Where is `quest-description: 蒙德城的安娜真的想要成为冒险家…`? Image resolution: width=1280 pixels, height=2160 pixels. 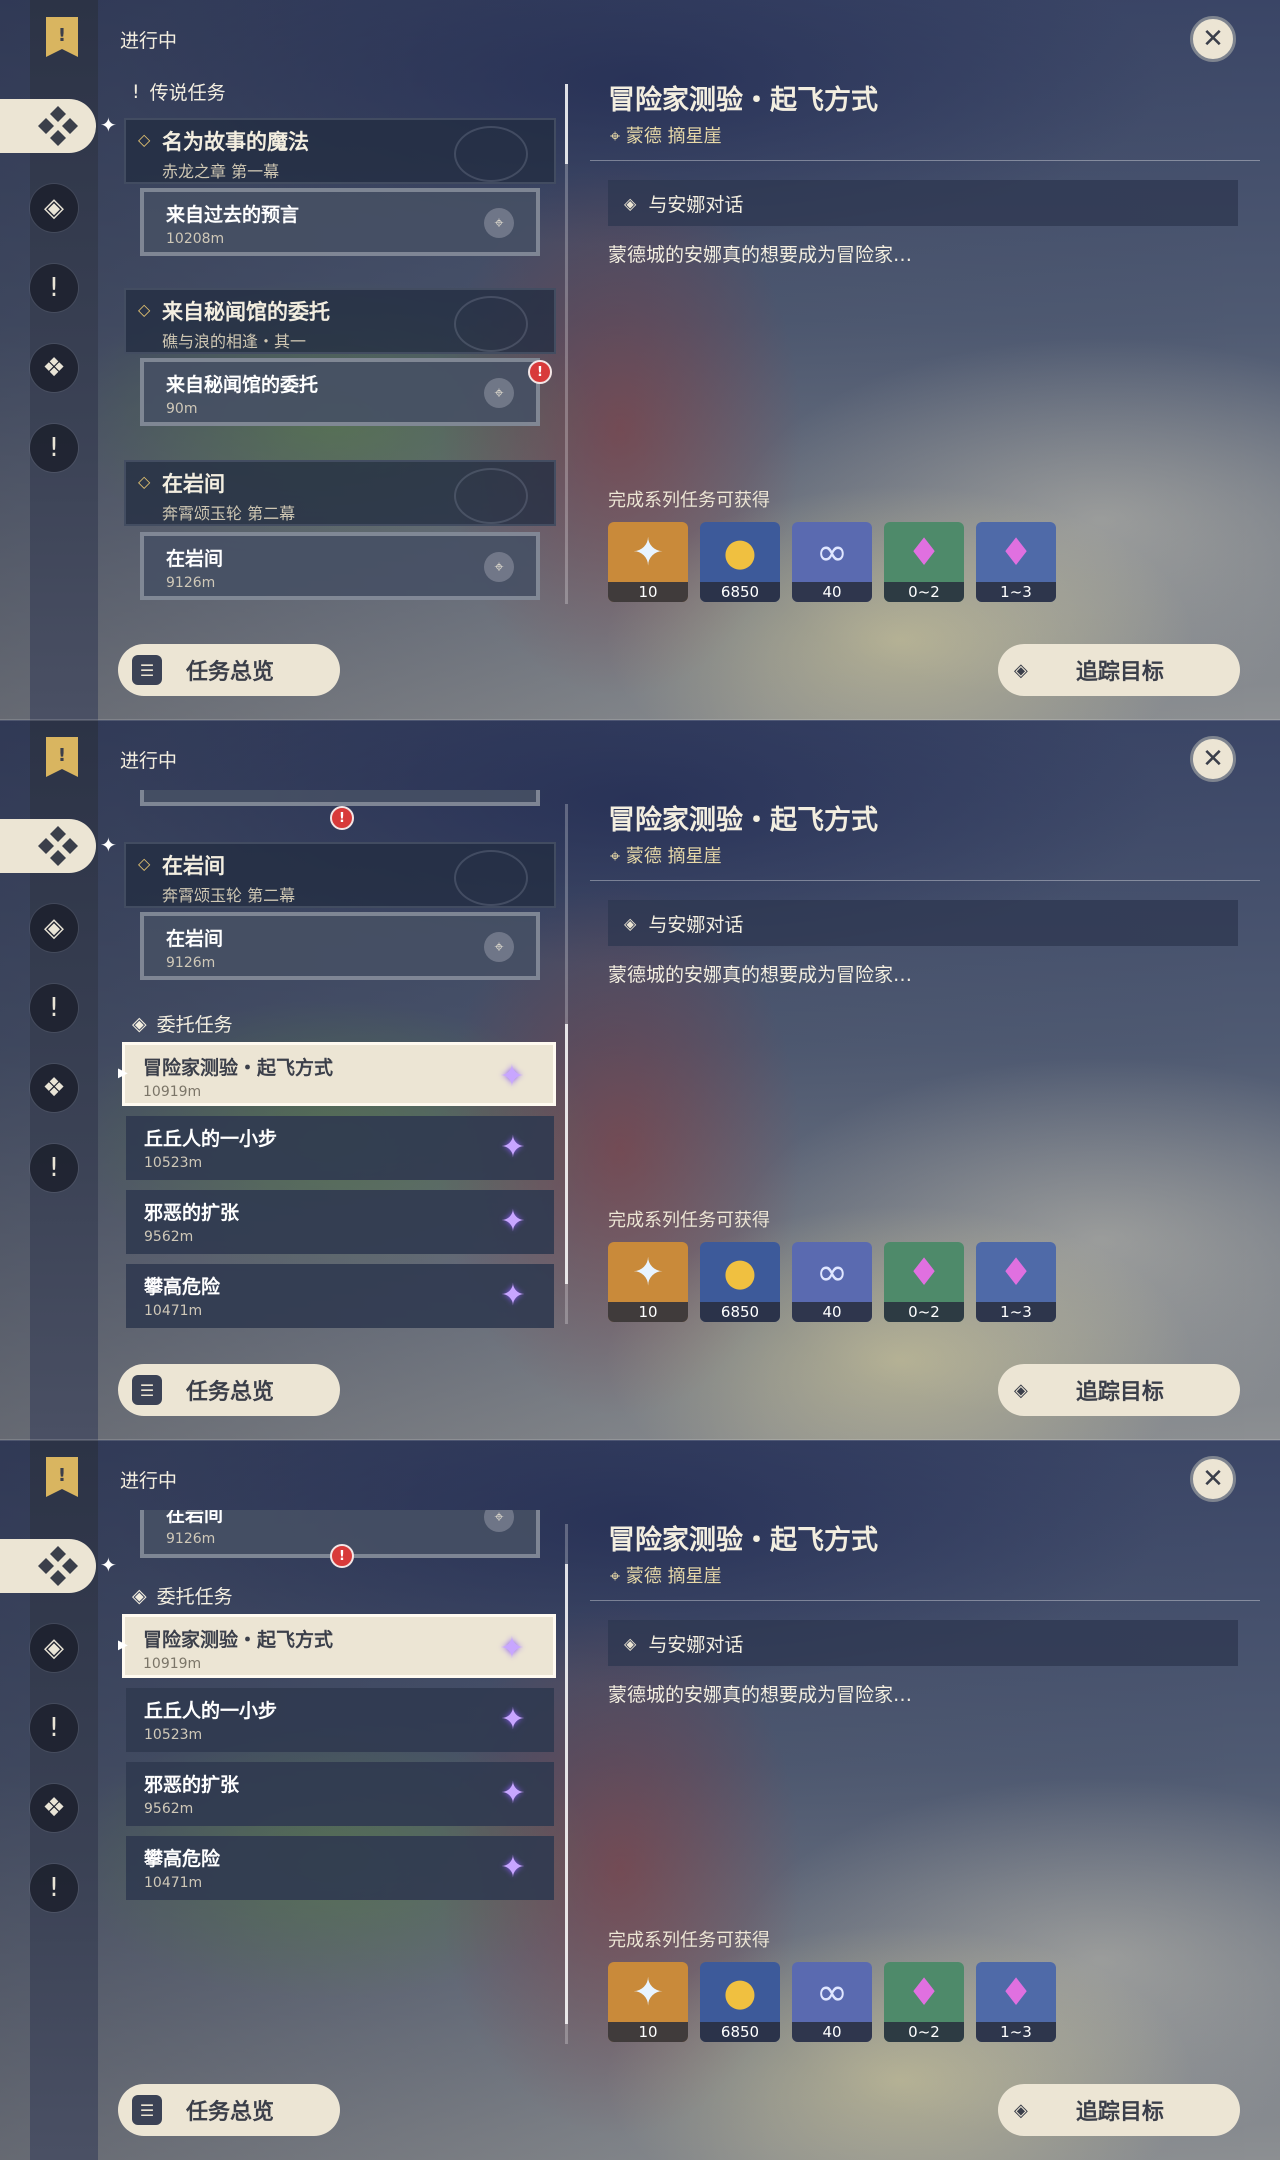 quest-description: 蒙德城的安娜真的想要成为冒险家… is located at coordinates (760, 255).